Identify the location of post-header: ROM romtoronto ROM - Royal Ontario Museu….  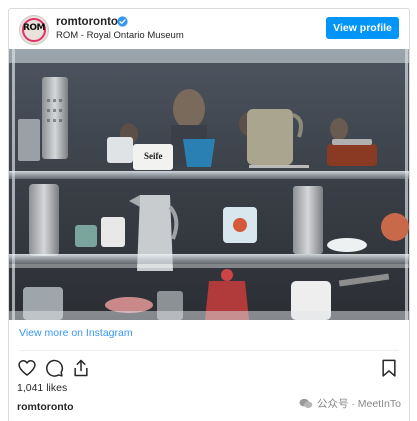
(209, 29).